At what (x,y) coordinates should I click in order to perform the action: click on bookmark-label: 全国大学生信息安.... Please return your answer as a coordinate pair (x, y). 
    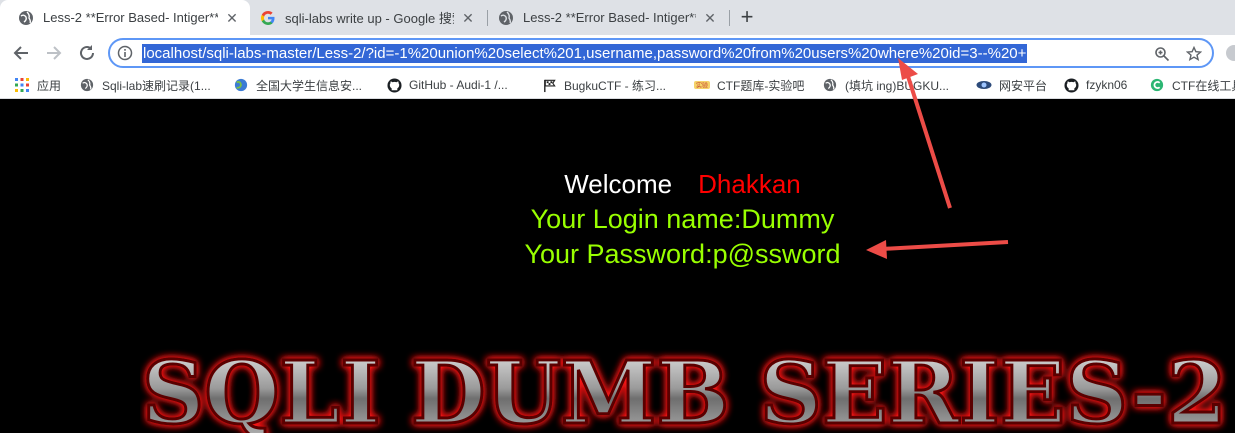
    Looking at the image, I should click on (309, 85).